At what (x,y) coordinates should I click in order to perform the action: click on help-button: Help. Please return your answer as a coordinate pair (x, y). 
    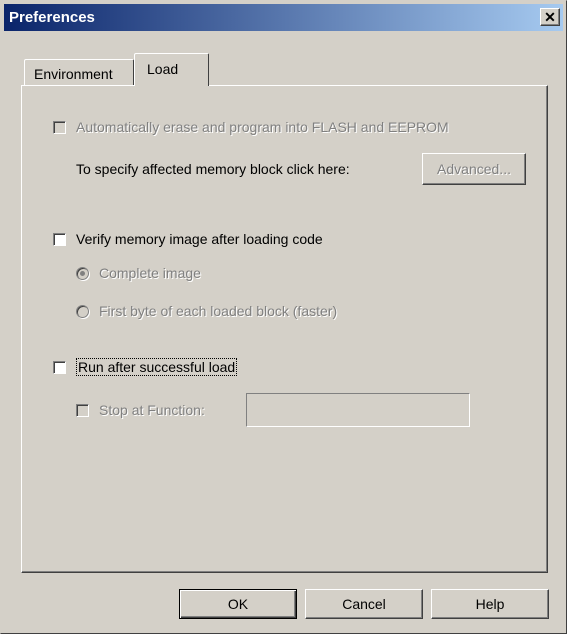
    Looking at the image, I should click on (490, 604).